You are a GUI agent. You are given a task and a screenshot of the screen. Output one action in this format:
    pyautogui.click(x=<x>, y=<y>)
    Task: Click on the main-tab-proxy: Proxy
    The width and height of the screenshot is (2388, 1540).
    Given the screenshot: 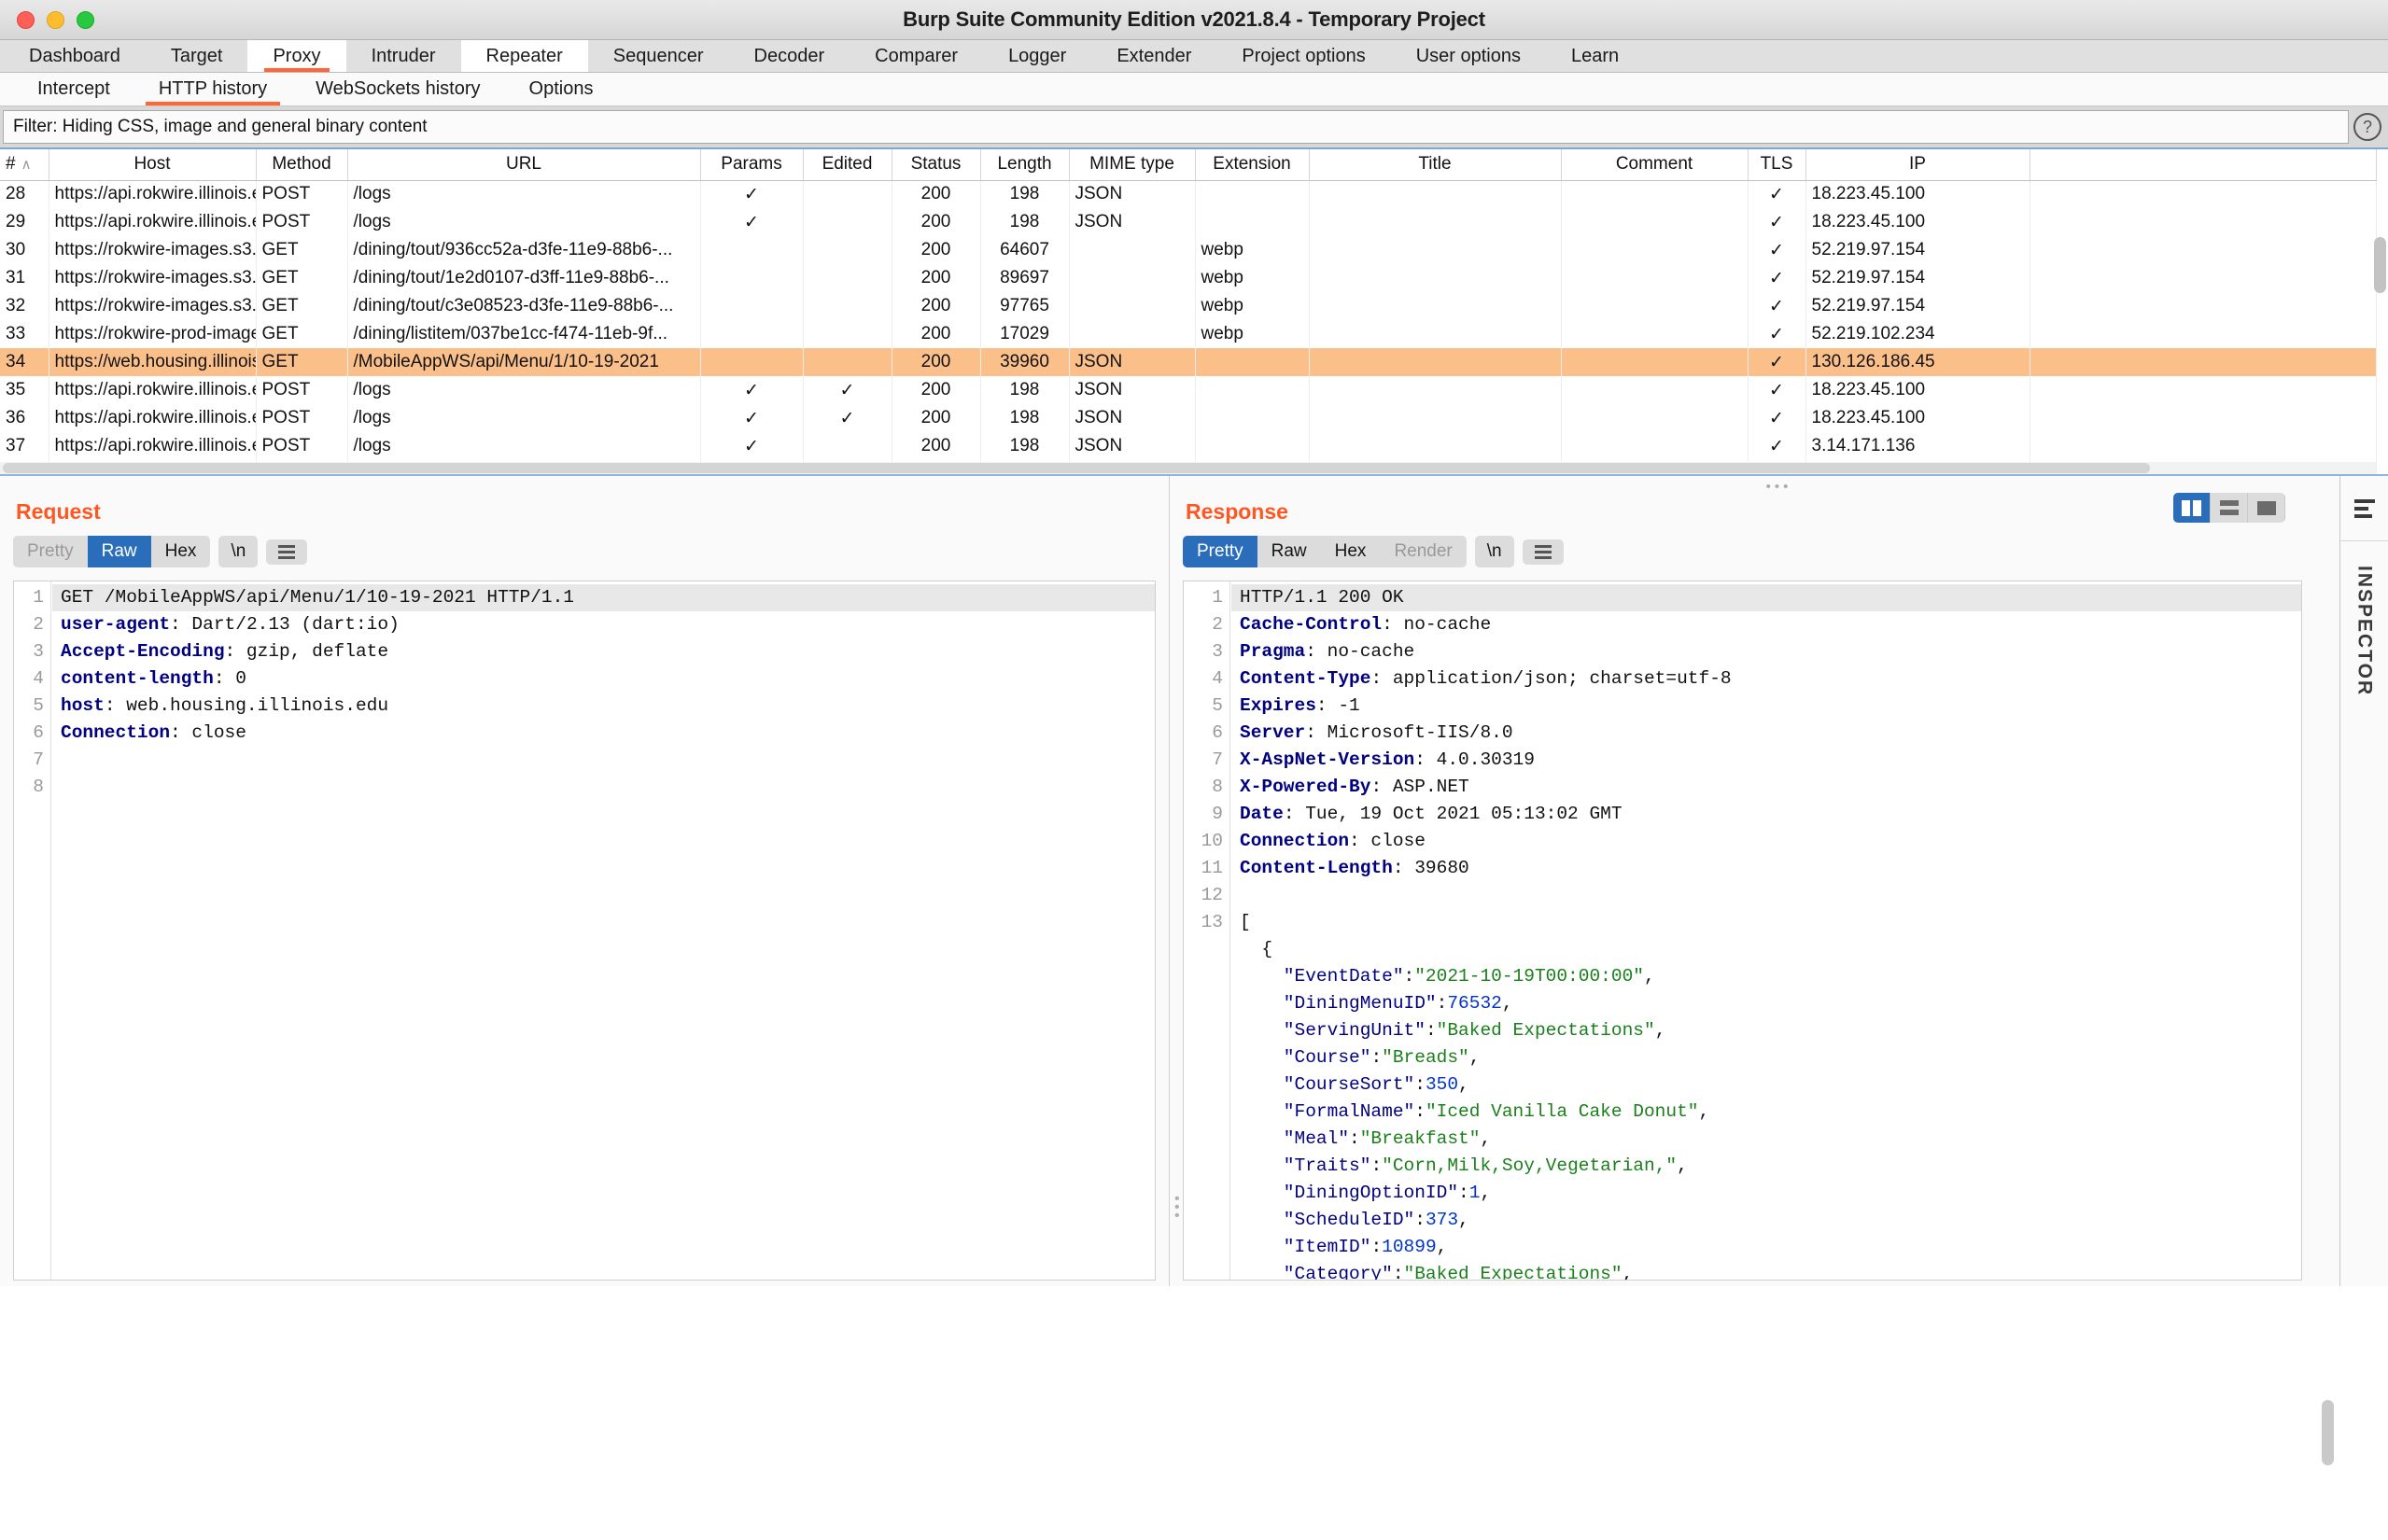 What is the action you would take?
    pyautogui.click(x=296, y=56)
    